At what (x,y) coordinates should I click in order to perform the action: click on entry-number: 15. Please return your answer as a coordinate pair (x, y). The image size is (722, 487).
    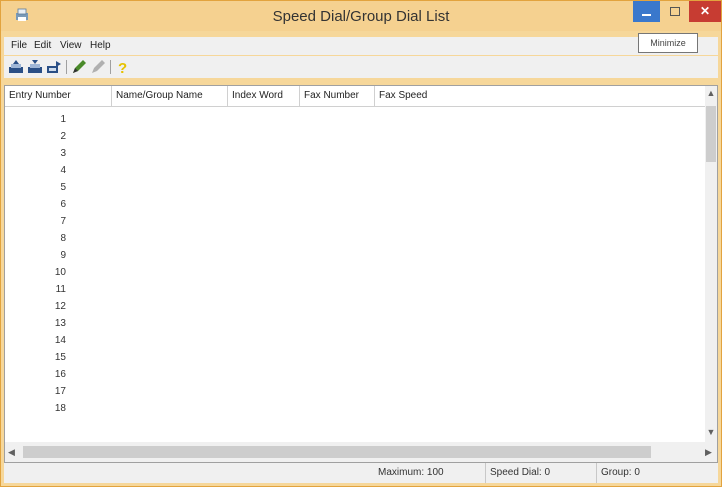
    Looking at the image, I should click on (60, 357).